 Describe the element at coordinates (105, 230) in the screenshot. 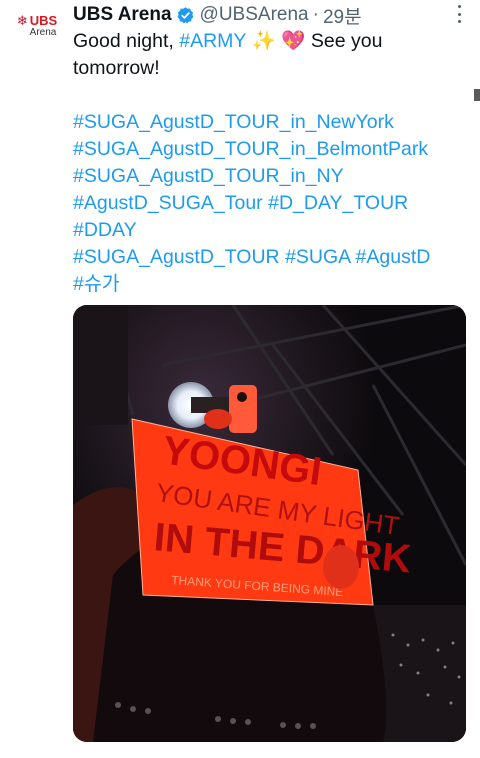

I see `hashtag-link: #DDAY` at that location.